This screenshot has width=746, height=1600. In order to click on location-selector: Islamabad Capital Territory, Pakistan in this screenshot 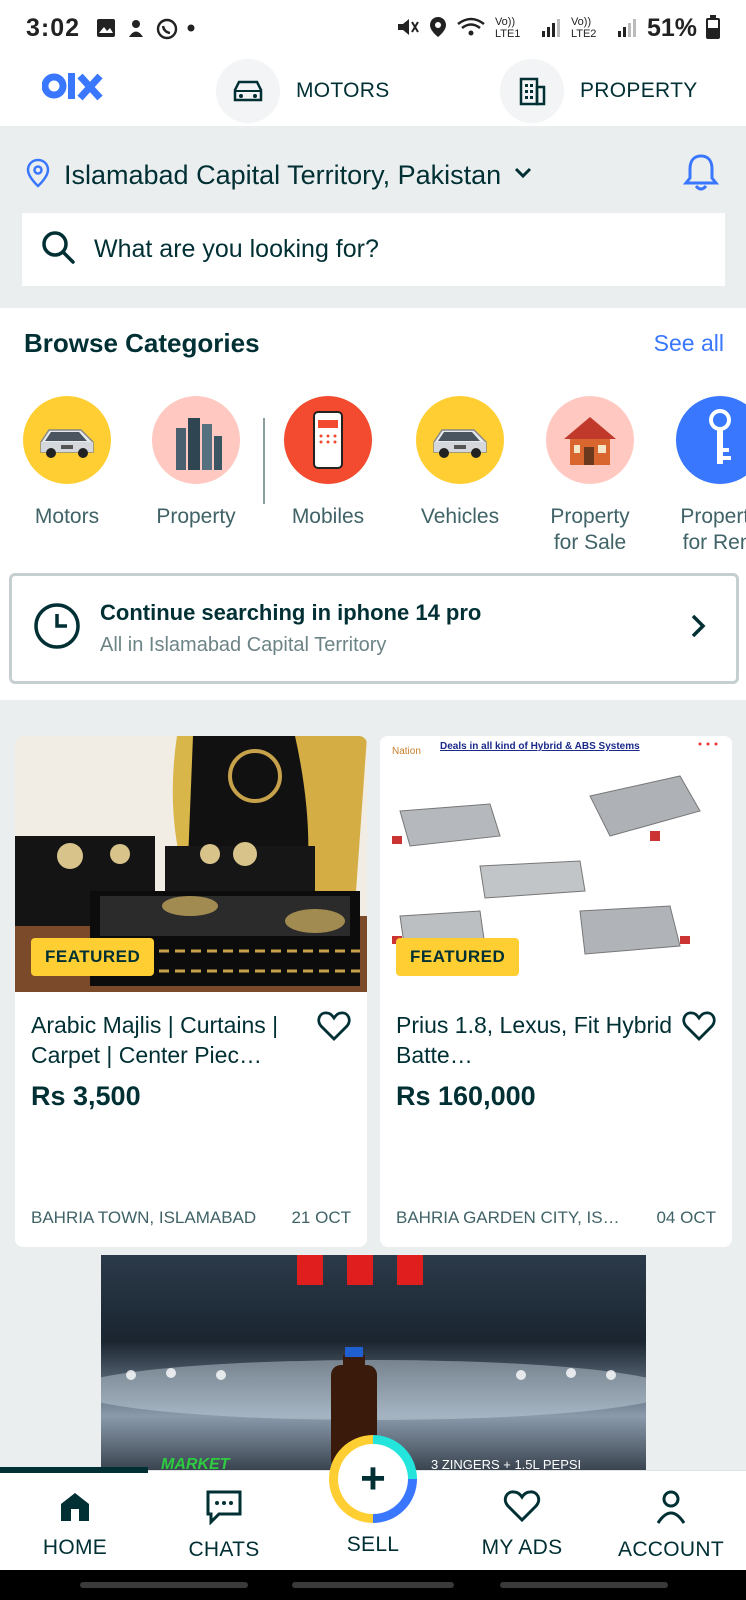, I will do `click(373, 175)`.